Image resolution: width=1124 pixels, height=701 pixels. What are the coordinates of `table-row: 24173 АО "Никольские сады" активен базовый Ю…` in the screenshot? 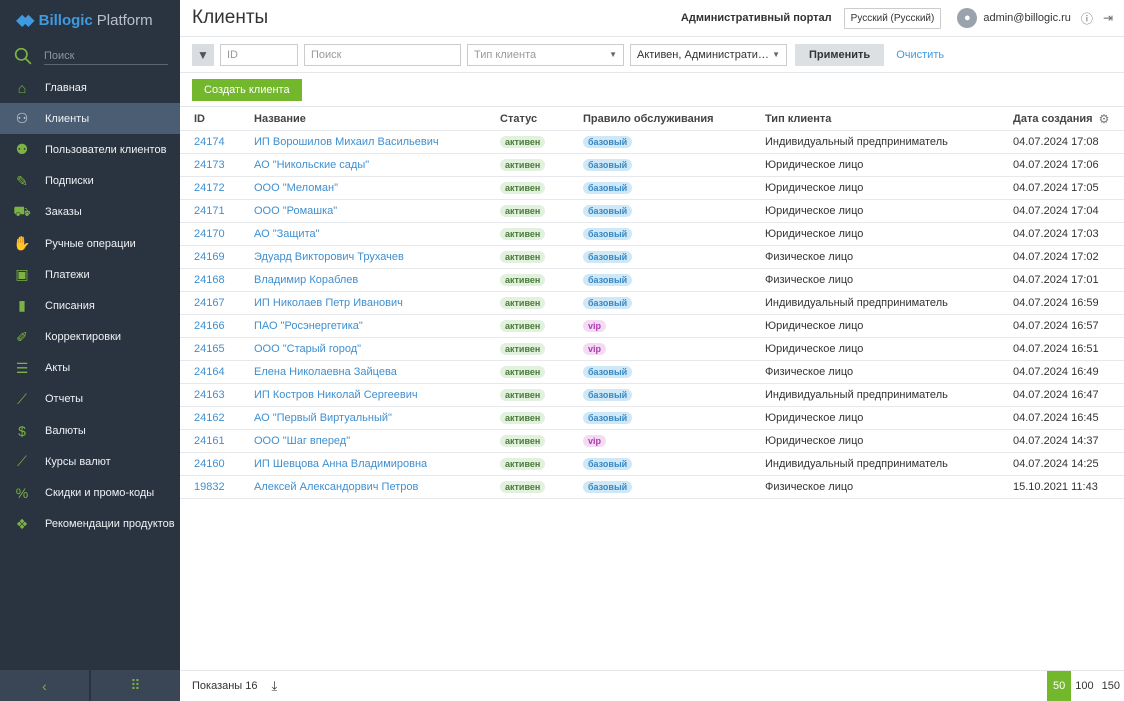 It's located at (652, 165).